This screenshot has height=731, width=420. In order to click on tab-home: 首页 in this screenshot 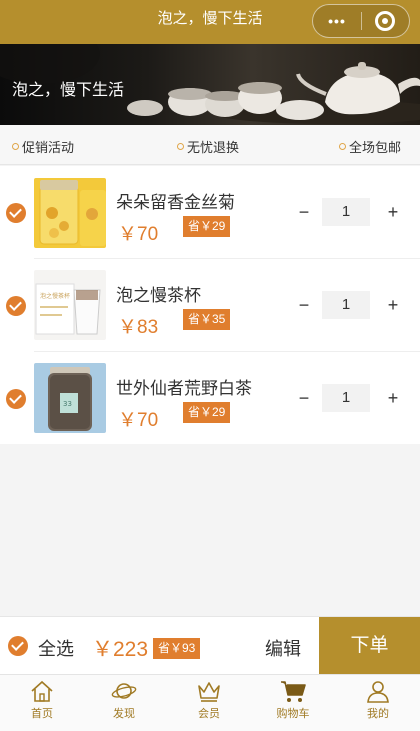, I will do `click(42, 700)`.